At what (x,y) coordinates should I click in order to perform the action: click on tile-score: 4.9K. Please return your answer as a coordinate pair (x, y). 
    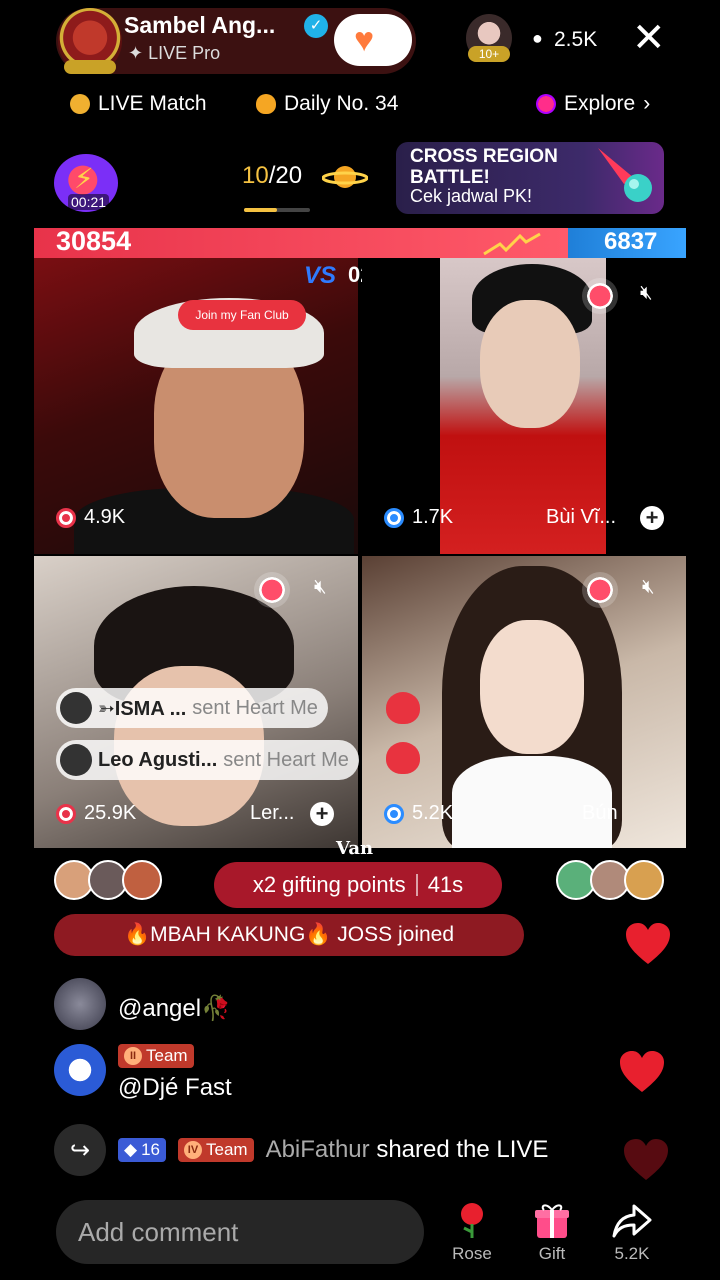
    Looking at the image, I should click on (90, 517).